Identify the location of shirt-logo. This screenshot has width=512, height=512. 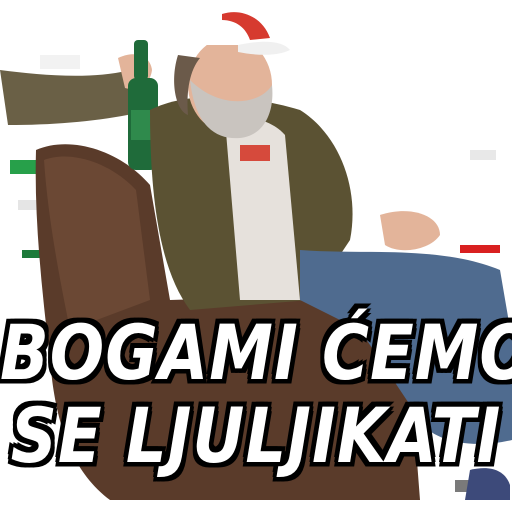
(255, 153).